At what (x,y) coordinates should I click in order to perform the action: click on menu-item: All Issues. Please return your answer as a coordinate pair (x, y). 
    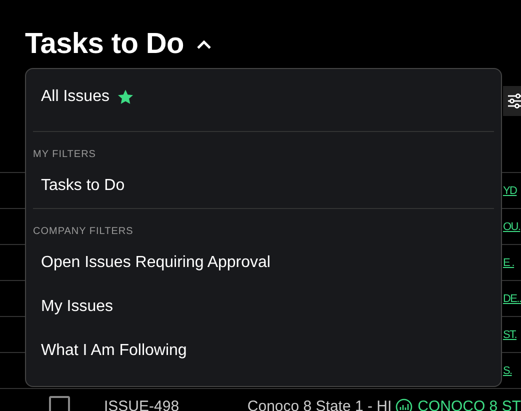
    Looking at the image, I should click on (263, 97).